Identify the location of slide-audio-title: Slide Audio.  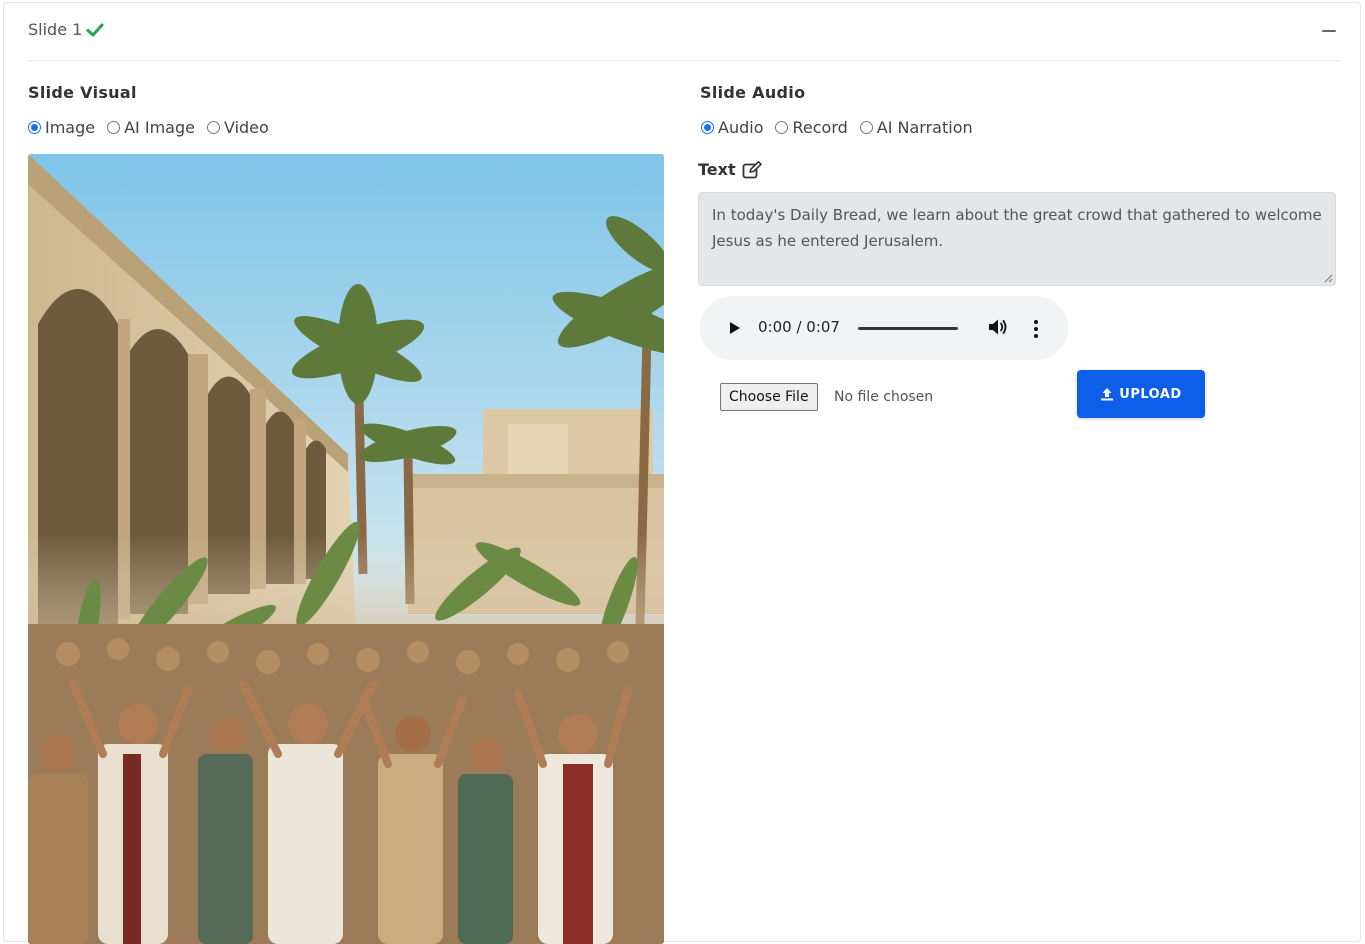
(753, 92).